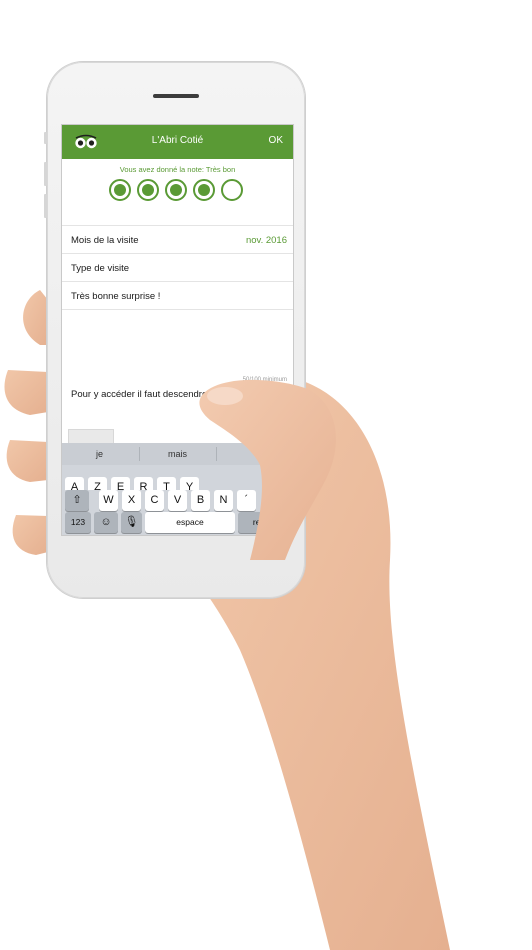 This screenshot has height=950, width=532. What do you see at coordinates (177, 309) in the screenshot?
I see `divider` at bounding box center [177, 309].